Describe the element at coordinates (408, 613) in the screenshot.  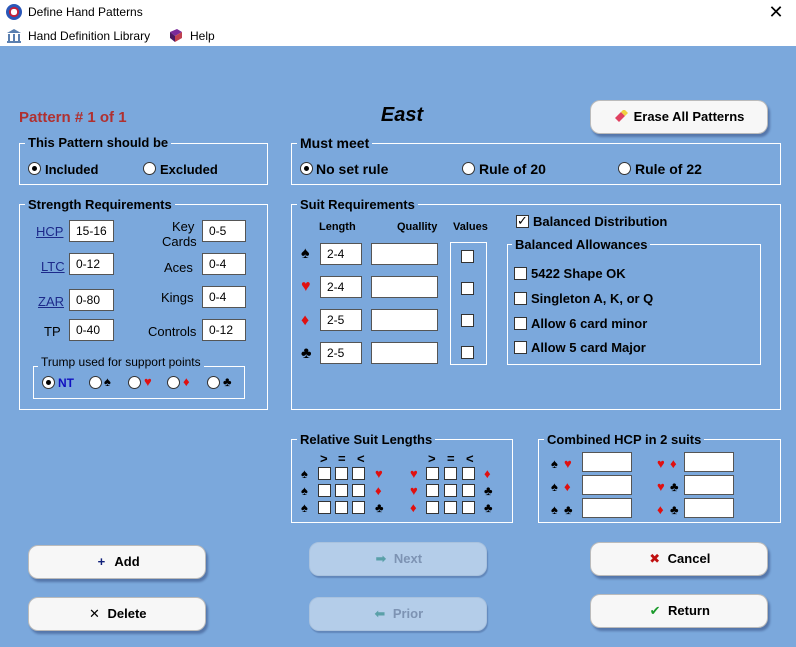
I see `prior-label: Prior` at that location.